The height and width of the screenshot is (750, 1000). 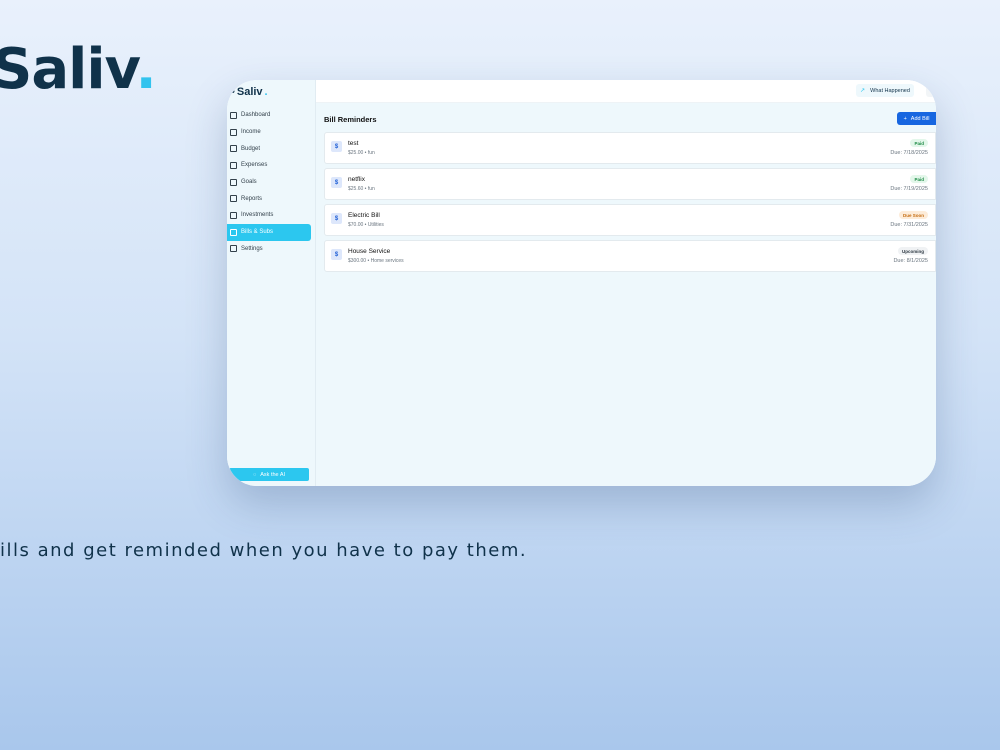 What do you see at coordinates (366, 225) in the screenshot?
I see `bill-amount-category: $70.00 • Utilities` at bounding box center [366, 225].